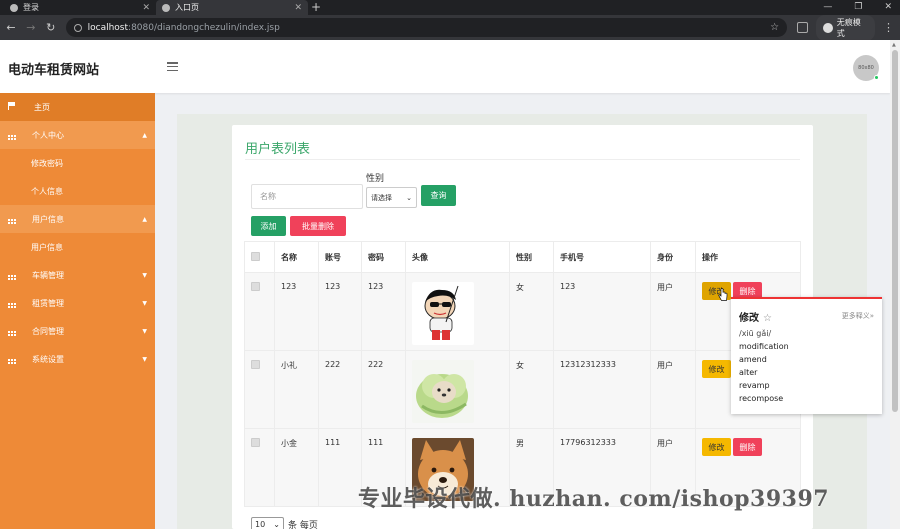 This screenshot has width=900, height=529. Describe the element at coordinates (594, 499) in the screenshot. I see `watermark-text: 专业毕设代做. huzhan. com/ishop39397` at that location.